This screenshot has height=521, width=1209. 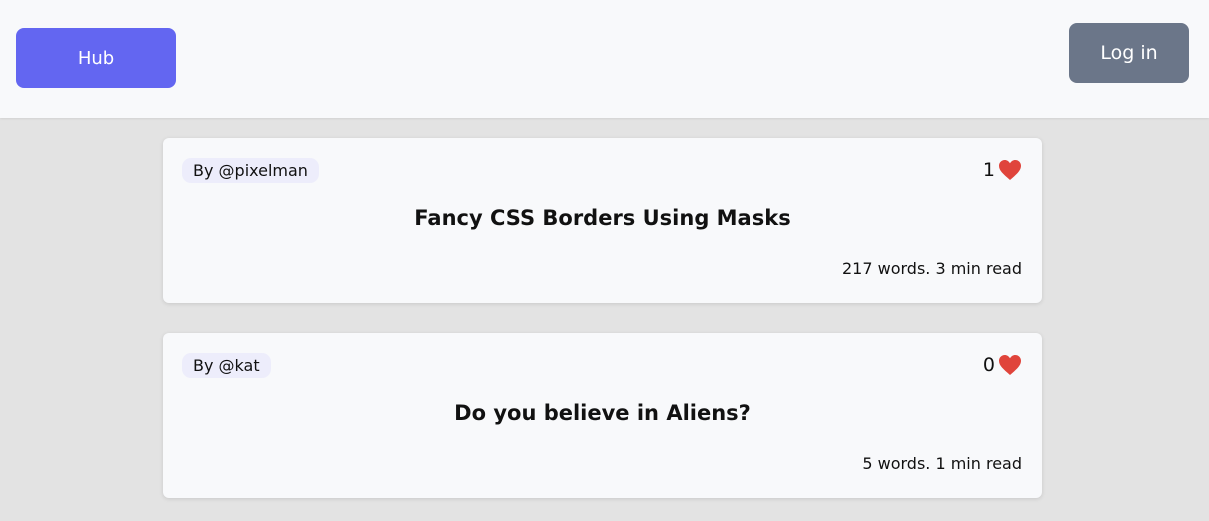 I want to click on like-count: 0, so click(x=988, y=365).